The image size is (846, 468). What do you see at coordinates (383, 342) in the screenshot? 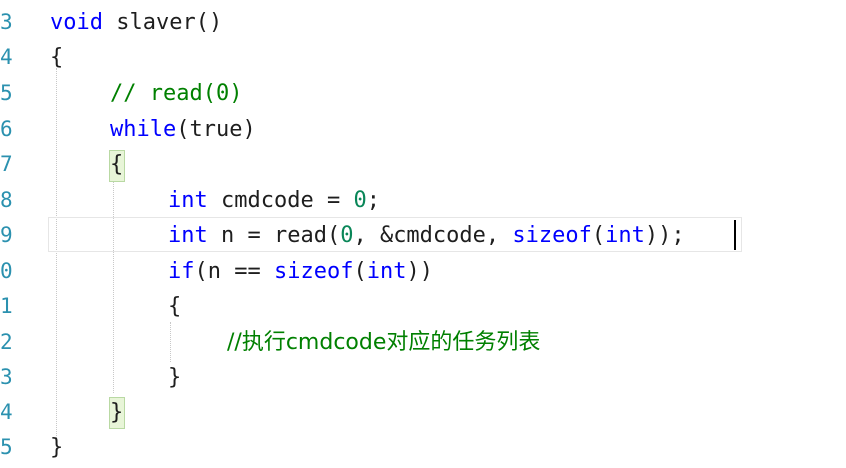
I see `code-line: //执行cmdcode对应的任务列表` at bounding box center [383, 342].